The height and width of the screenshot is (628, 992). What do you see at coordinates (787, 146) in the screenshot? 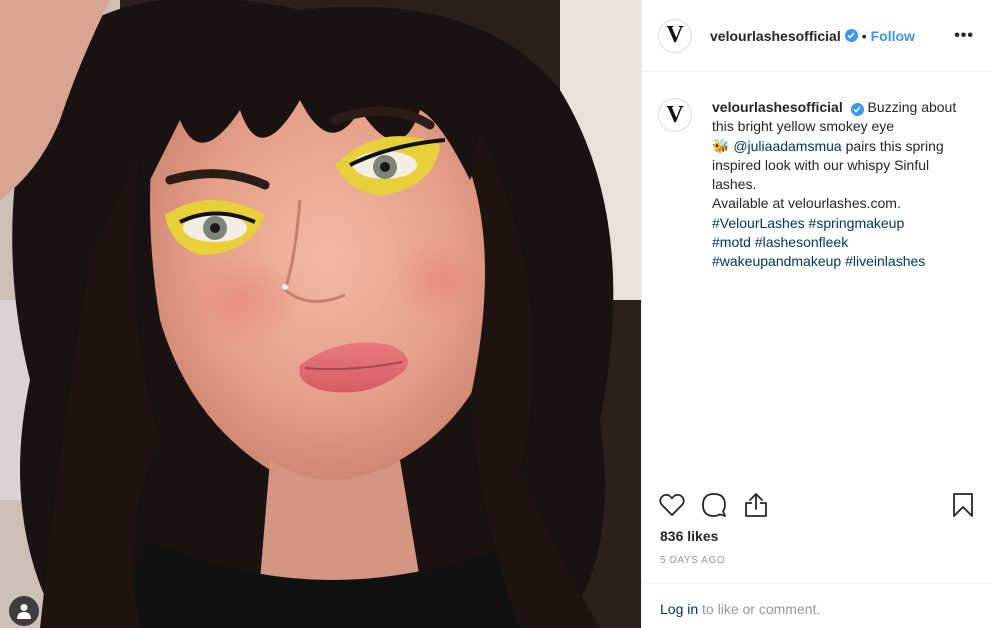
I see `mention-link: @juliaadamsmua` at bounding box center [787, 146].